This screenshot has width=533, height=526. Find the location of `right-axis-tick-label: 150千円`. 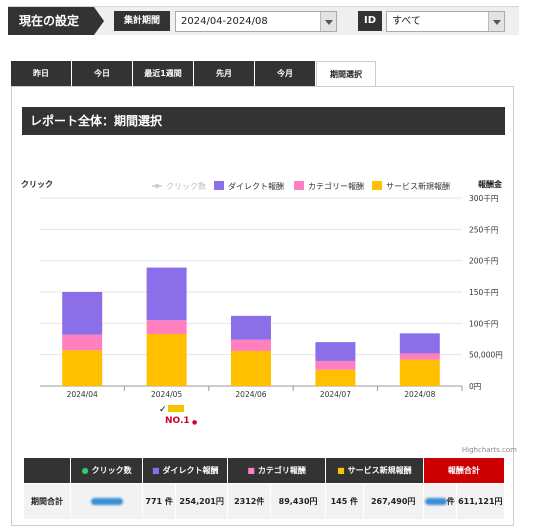

right-axis-tick-label: 150千円 is located at coordinates (483, 292).